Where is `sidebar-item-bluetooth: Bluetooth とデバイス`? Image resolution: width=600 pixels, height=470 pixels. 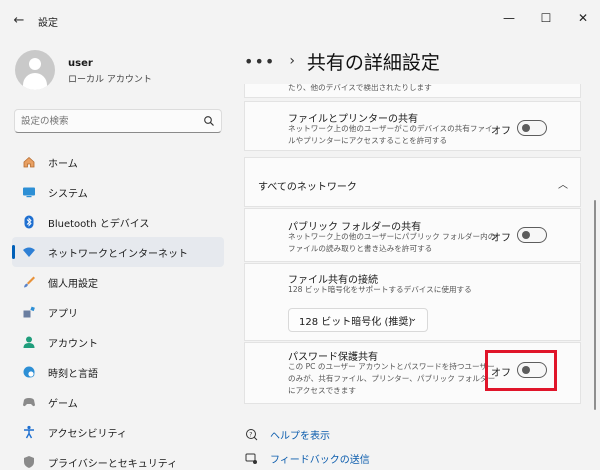 sidebar-item-bluetooth: Bluetooth とデバイス is located at coordinates (118, 222).